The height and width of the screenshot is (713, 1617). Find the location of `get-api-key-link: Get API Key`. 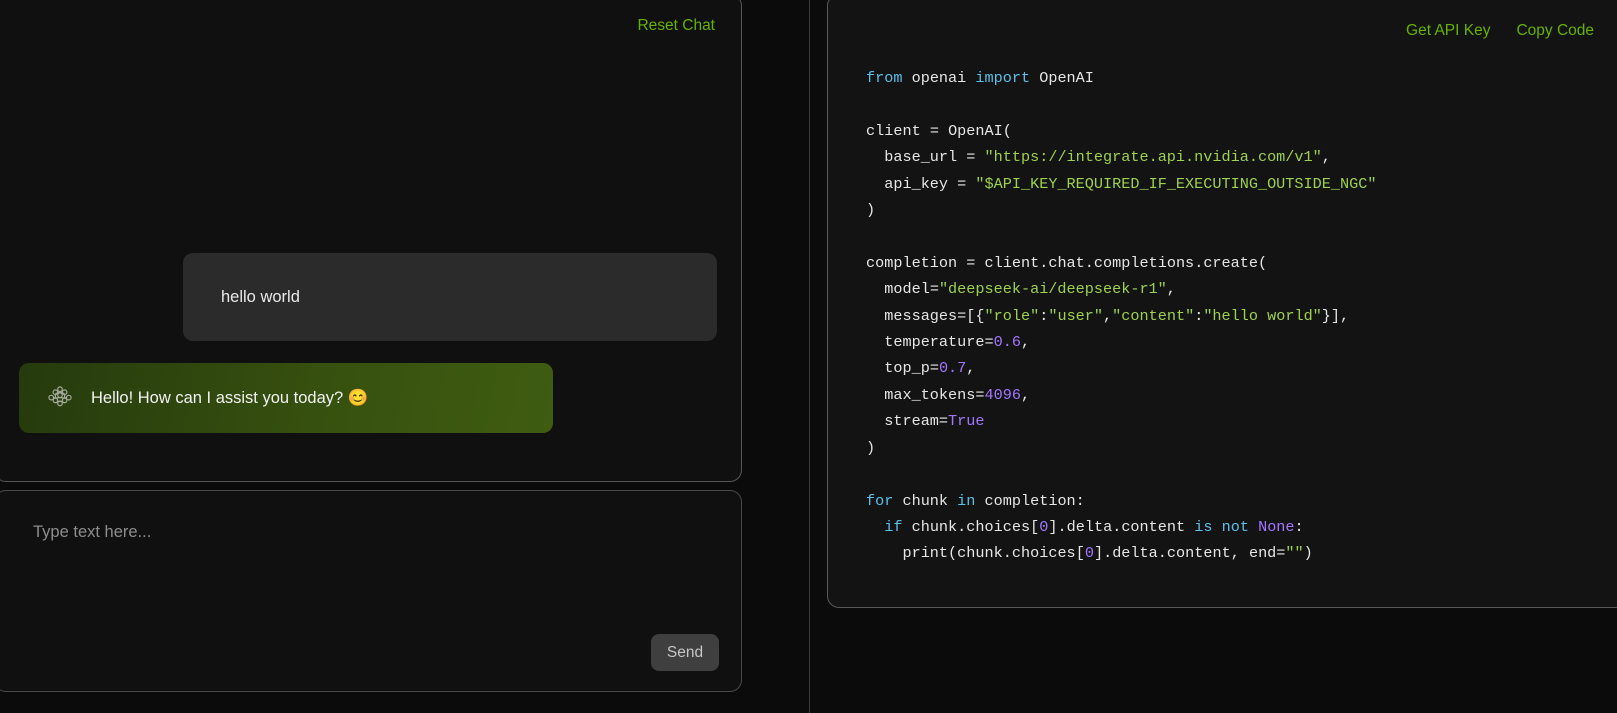

get-api-key-link: Get API Key is located at coordinates (1448, 31).